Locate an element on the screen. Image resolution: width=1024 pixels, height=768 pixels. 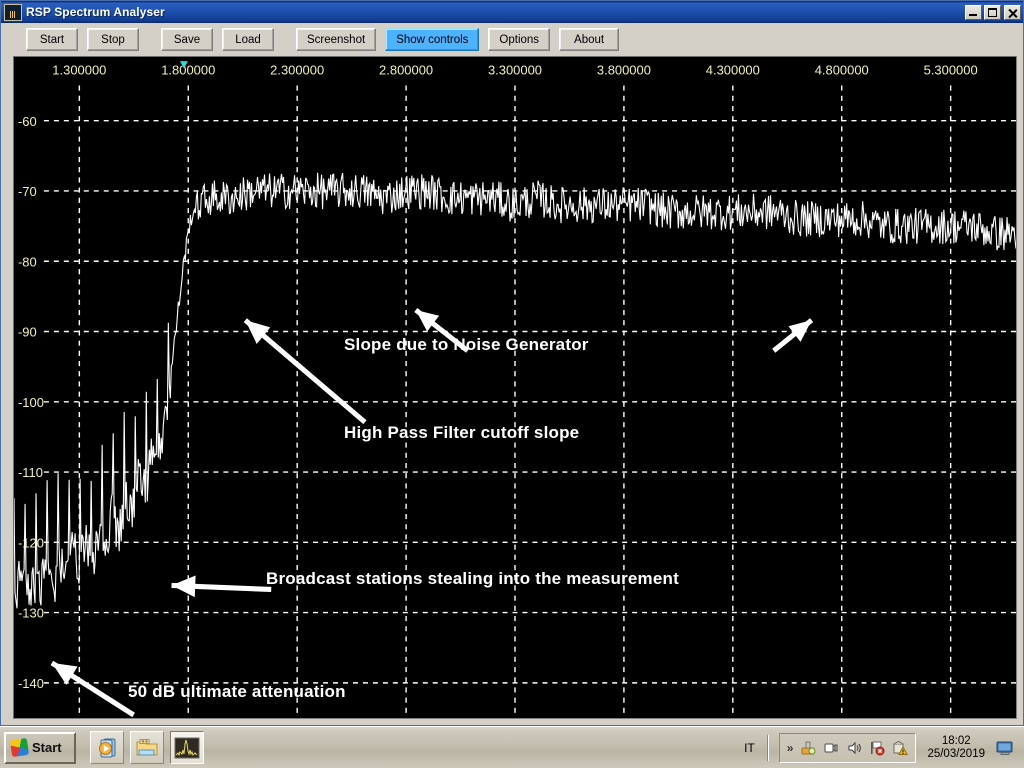
system-tray: IT » 18:02 25/03/2019 is located at coordinates (877, 748).